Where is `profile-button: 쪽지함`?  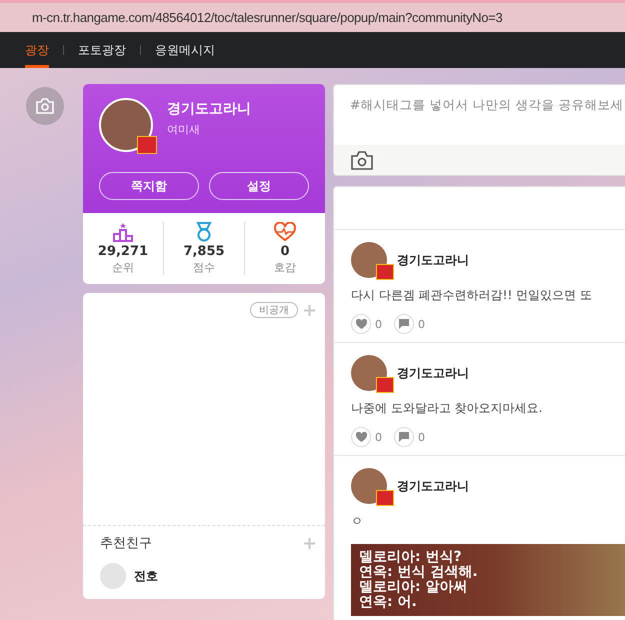 profile-button: 쪽지함 is located at coordinates (149, 186).